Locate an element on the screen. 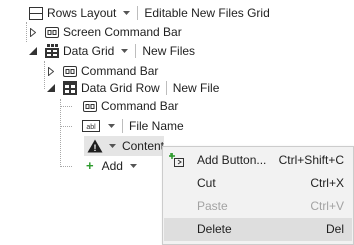 This screenshot has height=245, width=354. add-control-button: + Add is located at coordinates (115, 166).